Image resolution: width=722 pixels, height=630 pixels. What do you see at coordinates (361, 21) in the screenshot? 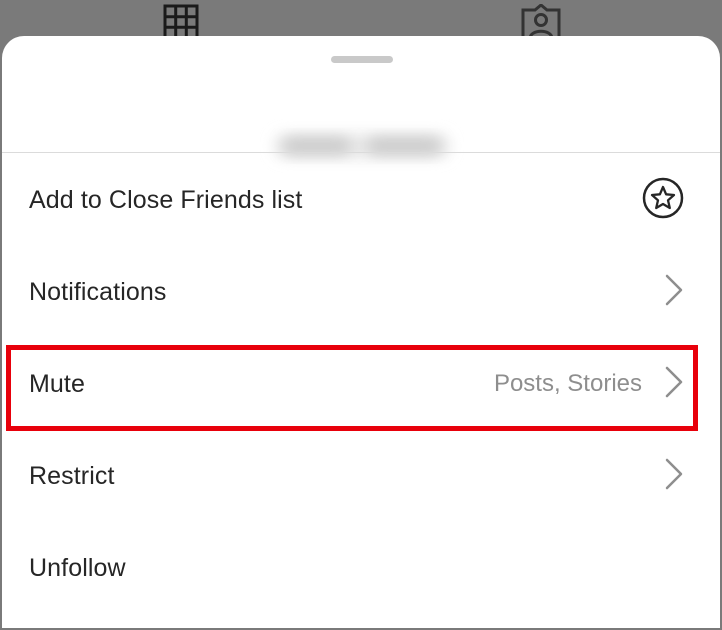
I see `background-profile-tabs` at bounding box center [361, 21].